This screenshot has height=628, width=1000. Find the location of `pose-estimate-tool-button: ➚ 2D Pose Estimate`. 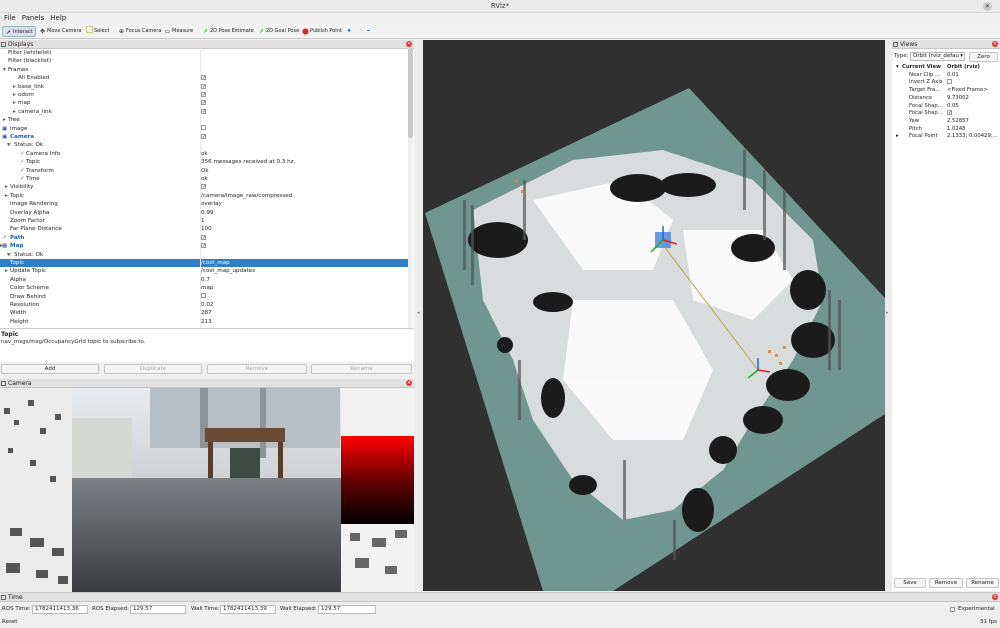

pose-estimate-tool-button: ➚ 2D Pose Estimate is located at coordinates (228, 31).